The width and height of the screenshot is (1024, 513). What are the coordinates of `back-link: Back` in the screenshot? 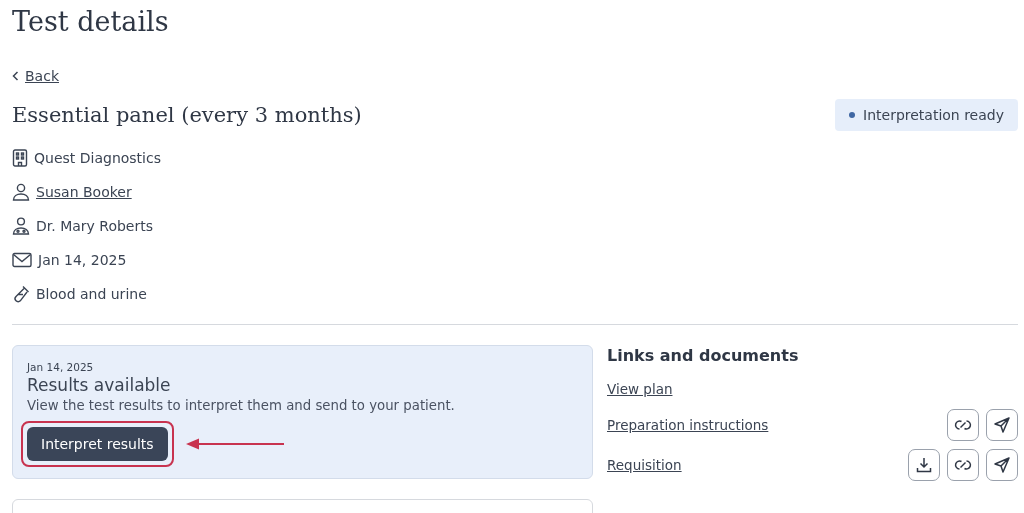 It's located at (42, 76).